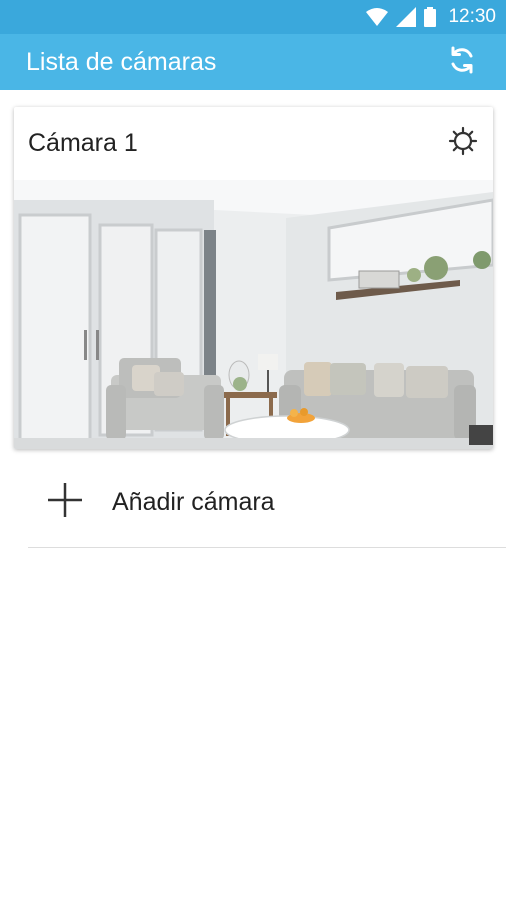 The height and width of the screenshot is (900, 506). I want to click on divider, so click(267, 547).